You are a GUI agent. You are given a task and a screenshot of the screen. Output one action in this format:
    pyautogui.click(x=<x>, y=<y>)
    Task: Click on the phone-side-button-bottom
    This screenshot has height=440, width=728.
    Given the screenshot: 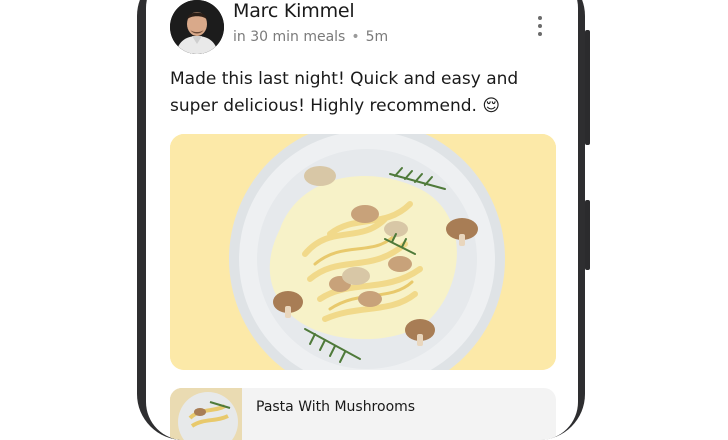 What is the action you would take?
    pyautogui.click(x=587, y=235)
    